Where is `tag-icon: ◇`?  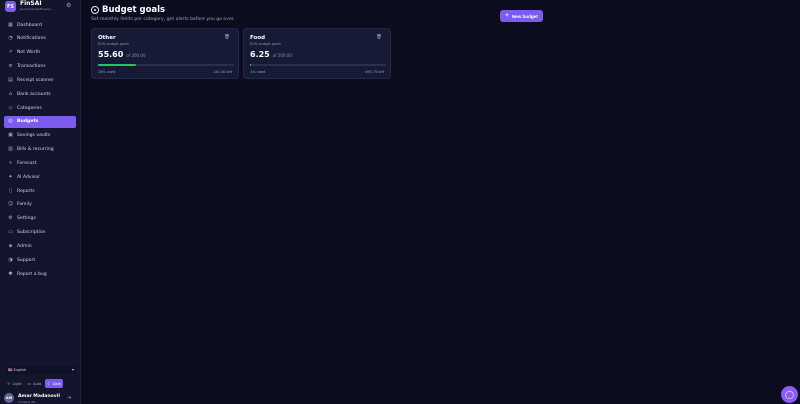
tag-icon: ◇ is located at coordinates (10, 107).